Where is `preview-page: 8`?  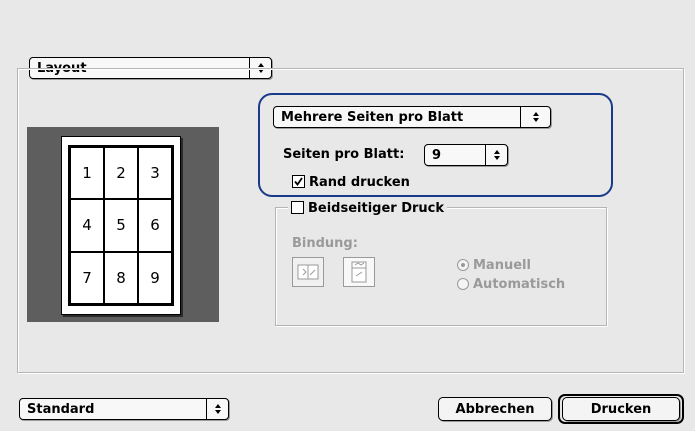 preview-page: 8 is located at coordinates (121, 277).